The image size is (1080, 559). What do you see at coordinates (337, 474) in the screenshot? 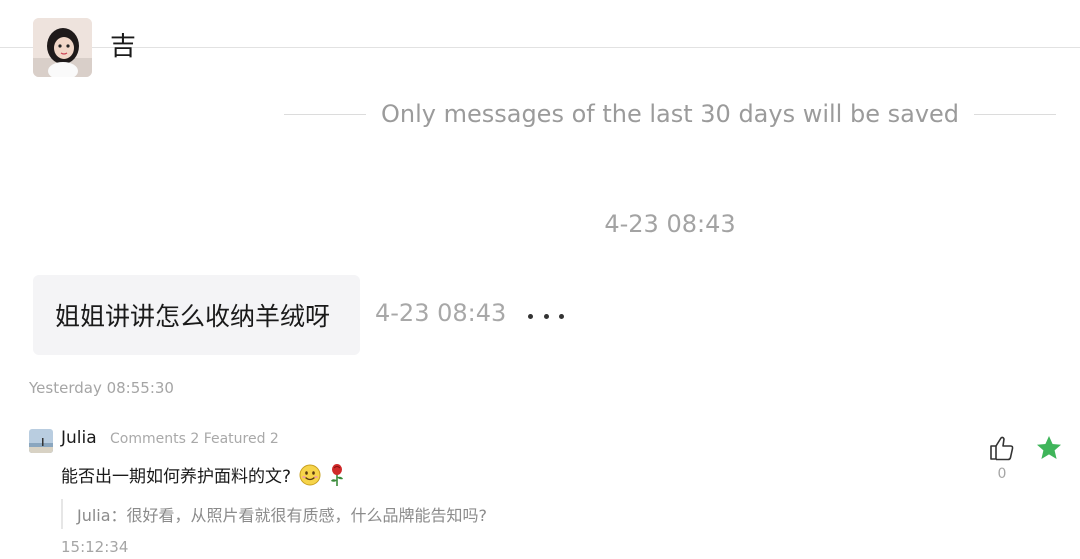
I see `rose-emoji-icon` at bounding box center [337, 474].